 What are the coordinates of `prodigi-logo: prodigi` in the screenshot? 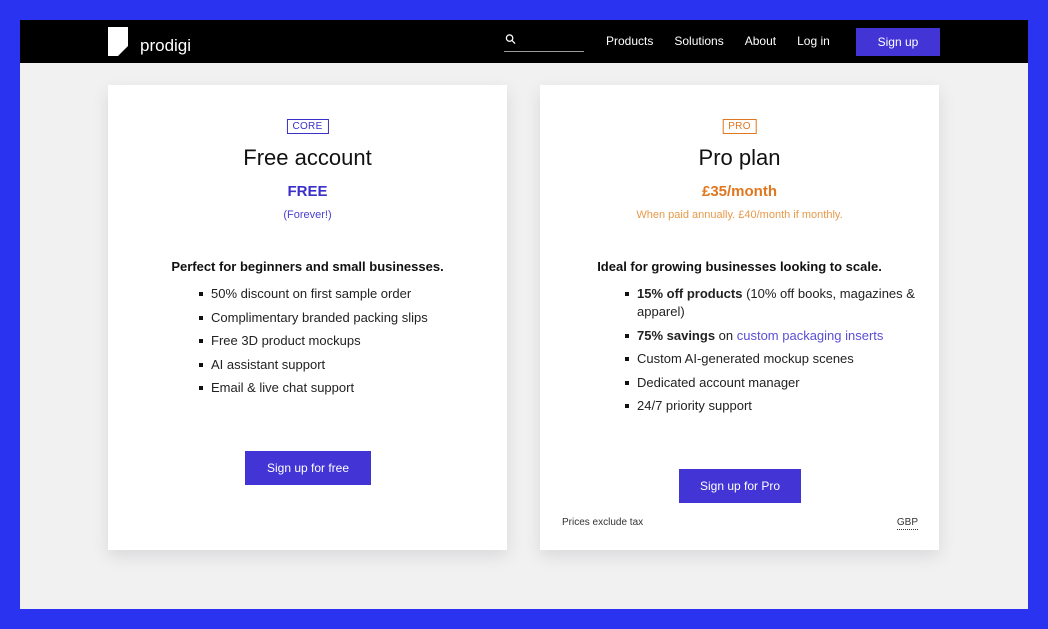 It's located at (149, 41).